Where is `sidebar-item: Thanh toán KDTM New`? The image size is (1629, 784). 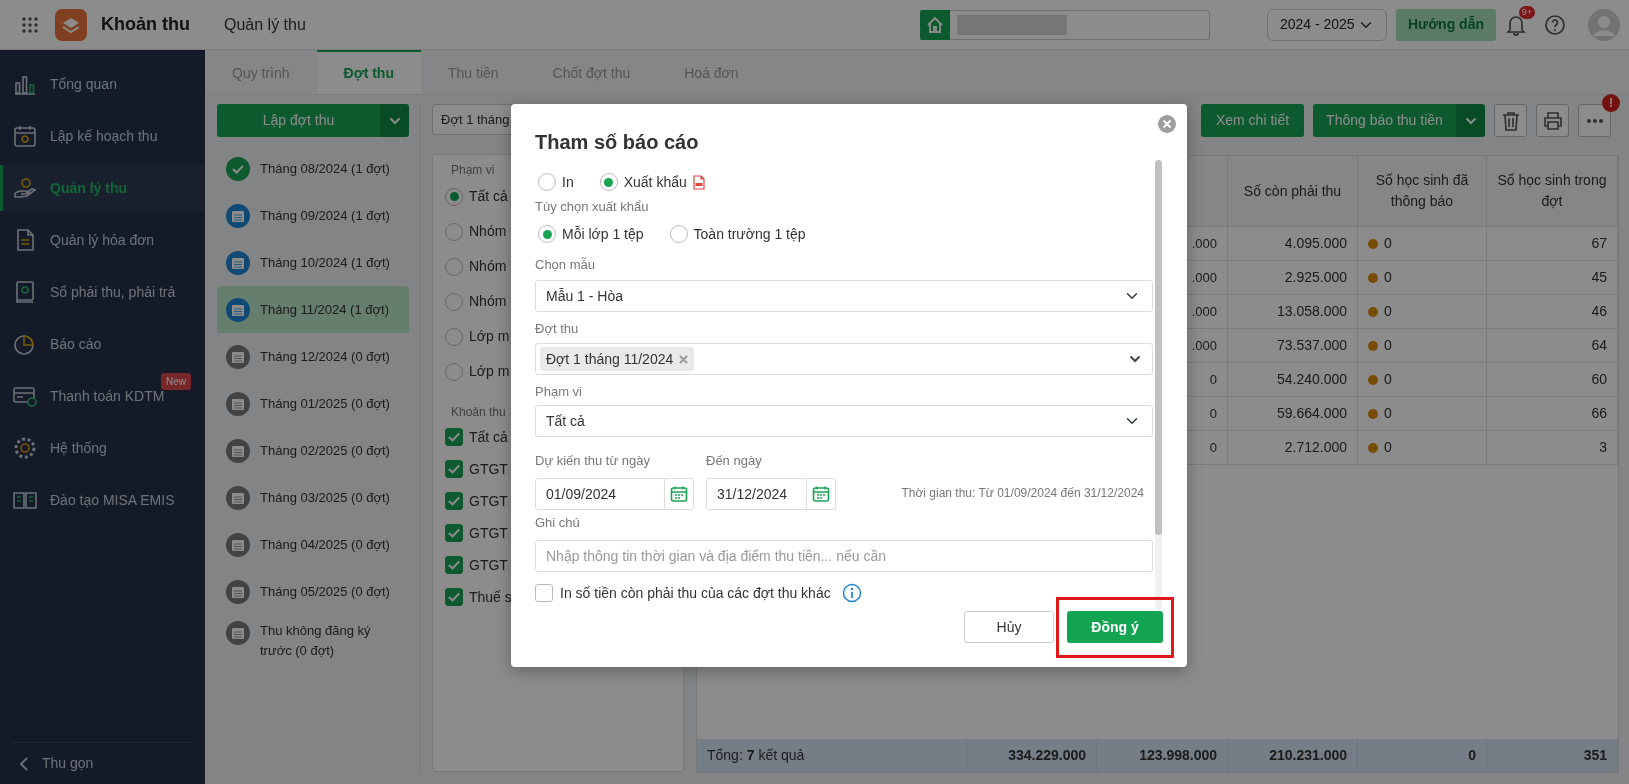
sidebar-item: Thanh toán KDTM New is located at coordinates (102, 396).